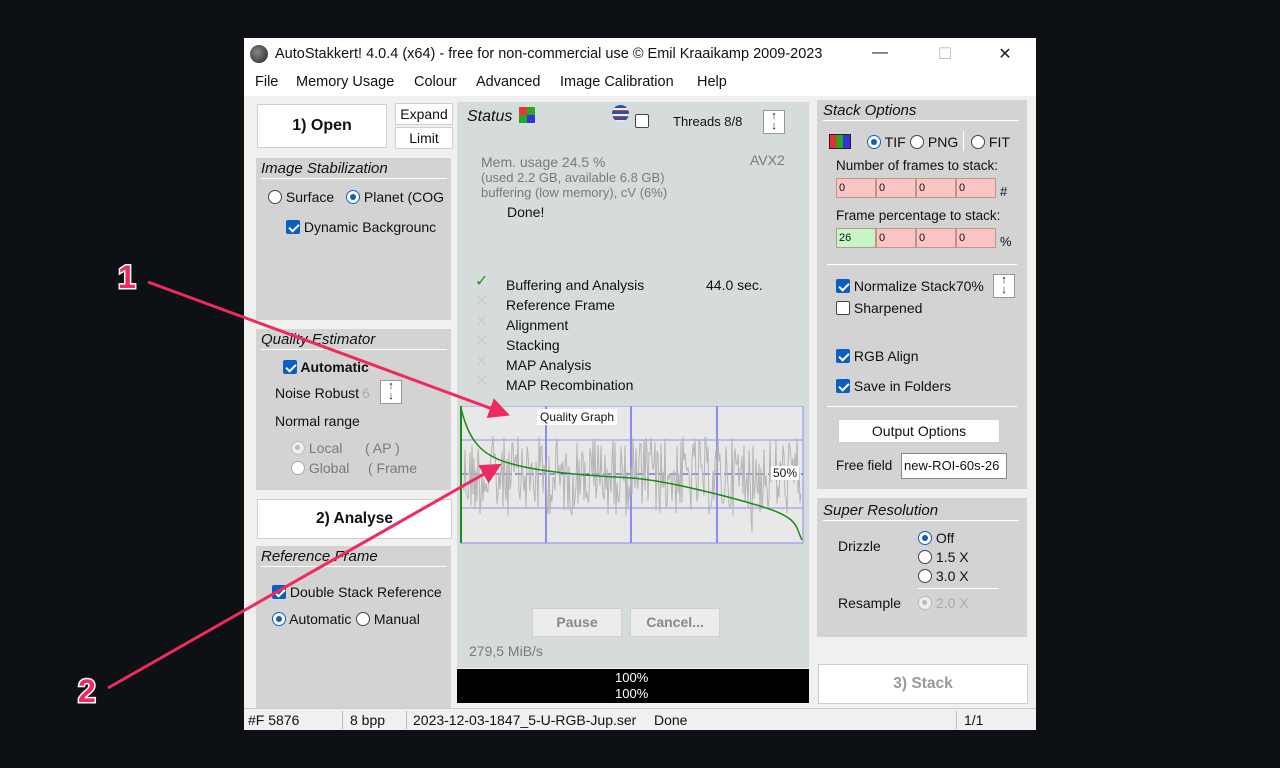  Describe the element at coordinates (620, 113) in the screenshot. I see `globe-icon` at that location.